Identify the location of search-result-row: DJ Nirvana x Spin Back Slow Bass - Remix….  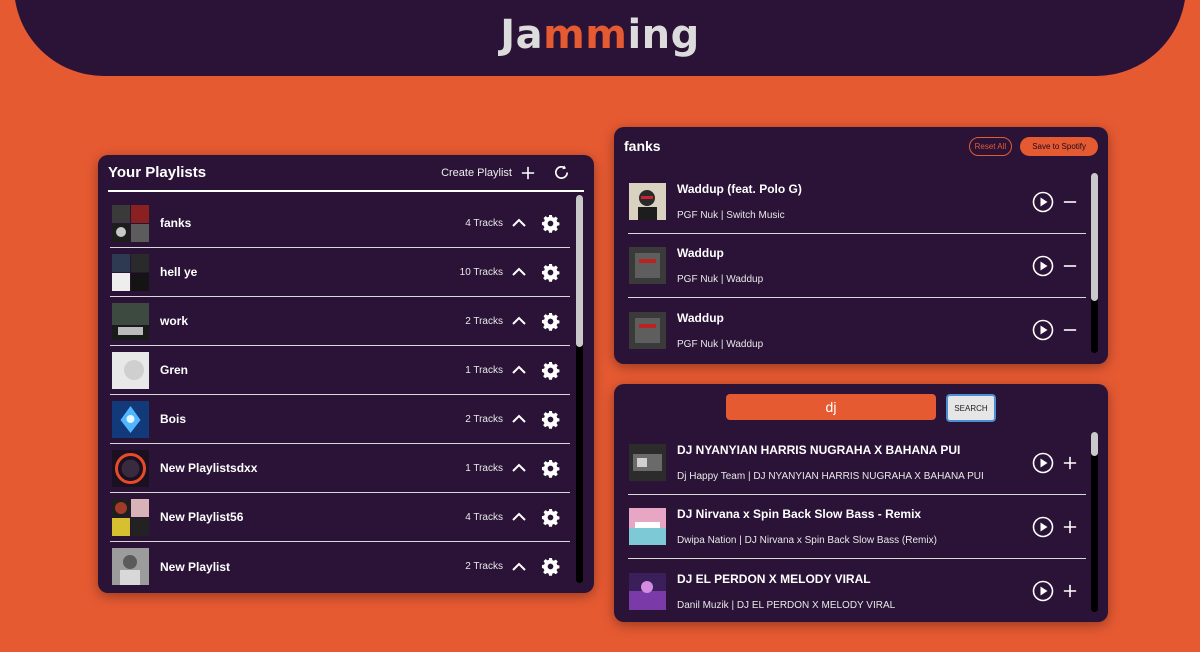
(857, 527).